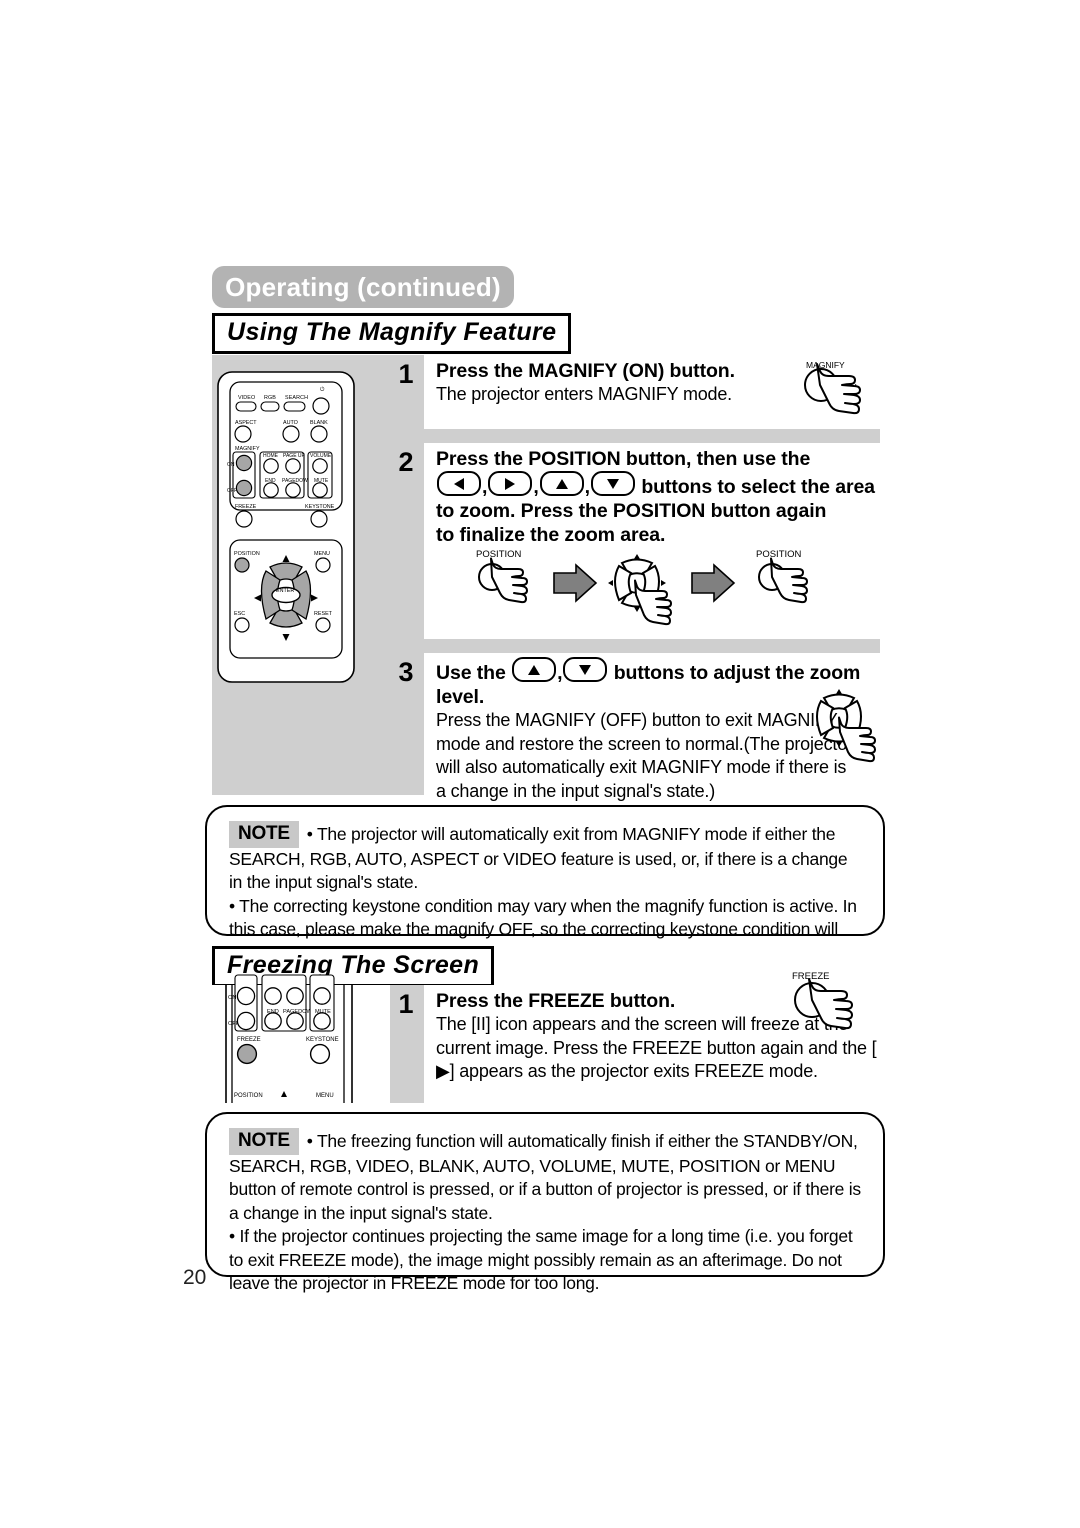  I want to click on magnify-button-label: MAGNIFY, so click(825, 365).